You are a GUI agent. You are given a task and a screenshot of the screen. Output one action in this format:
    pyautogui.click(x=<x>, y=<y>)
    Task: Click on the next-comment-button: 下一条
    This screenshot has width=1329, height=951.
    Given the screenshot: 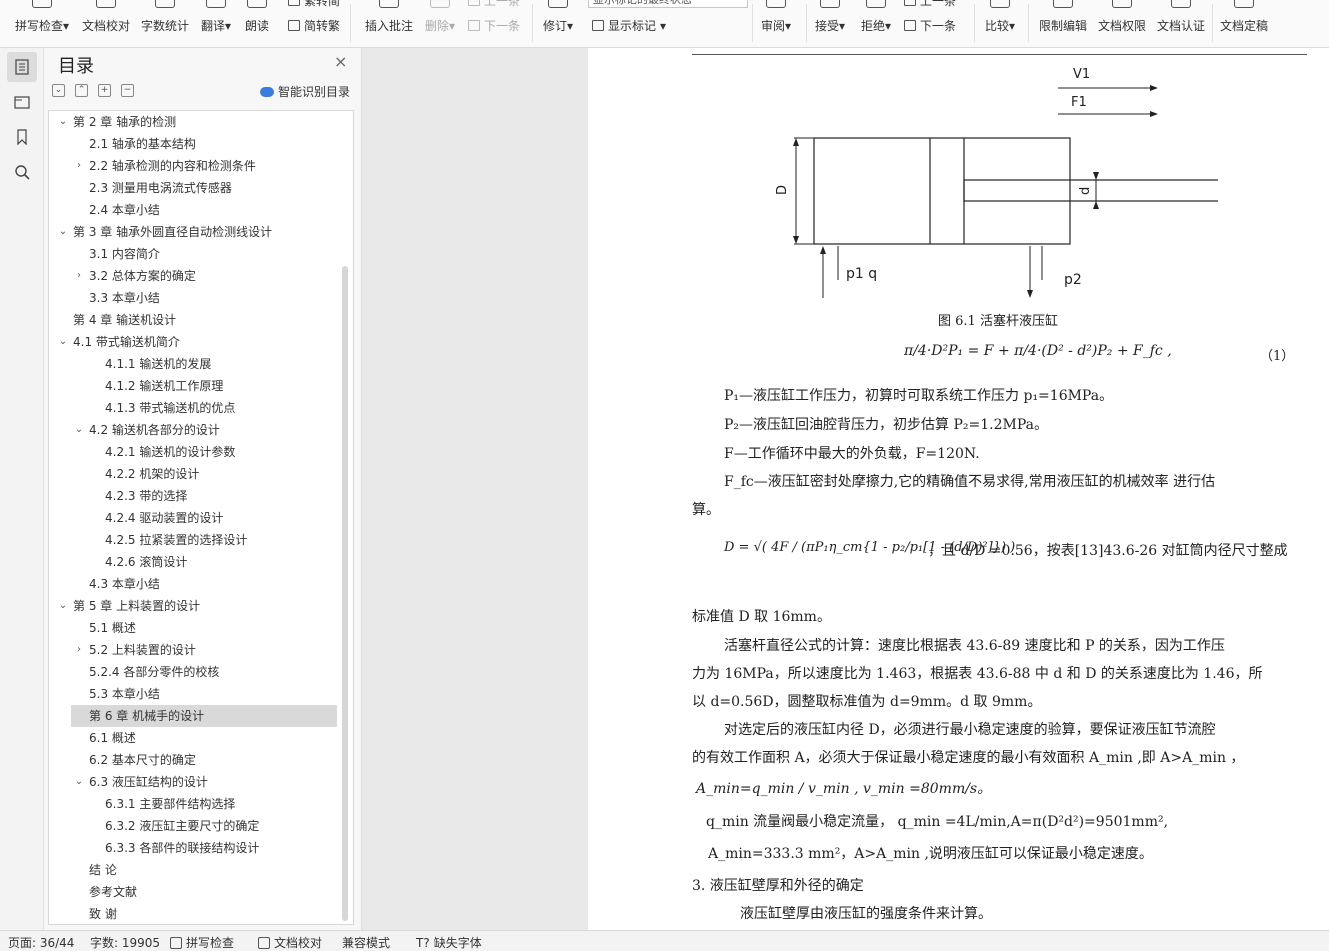 What is the action you would take?
    pyautogui.click(x=494, y=25)
    